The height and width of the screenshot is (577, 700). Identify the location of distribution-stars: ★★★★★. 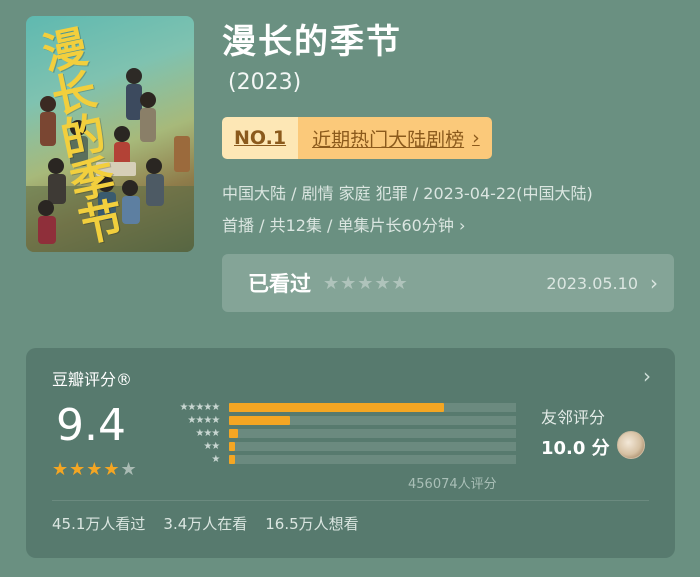
(199, 407).